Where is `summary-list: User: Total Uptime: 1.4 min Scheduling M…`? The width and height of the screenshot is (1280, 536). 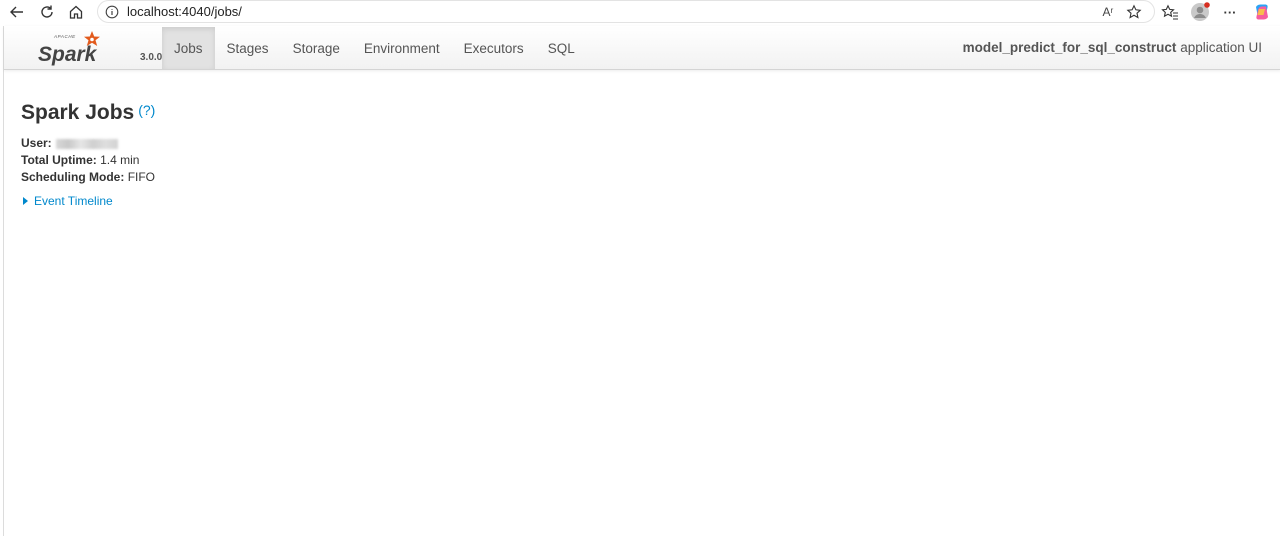 summary-list: User: Total Uptime: 1.4 min Scheduling M… is located at coordinates (88, 160).